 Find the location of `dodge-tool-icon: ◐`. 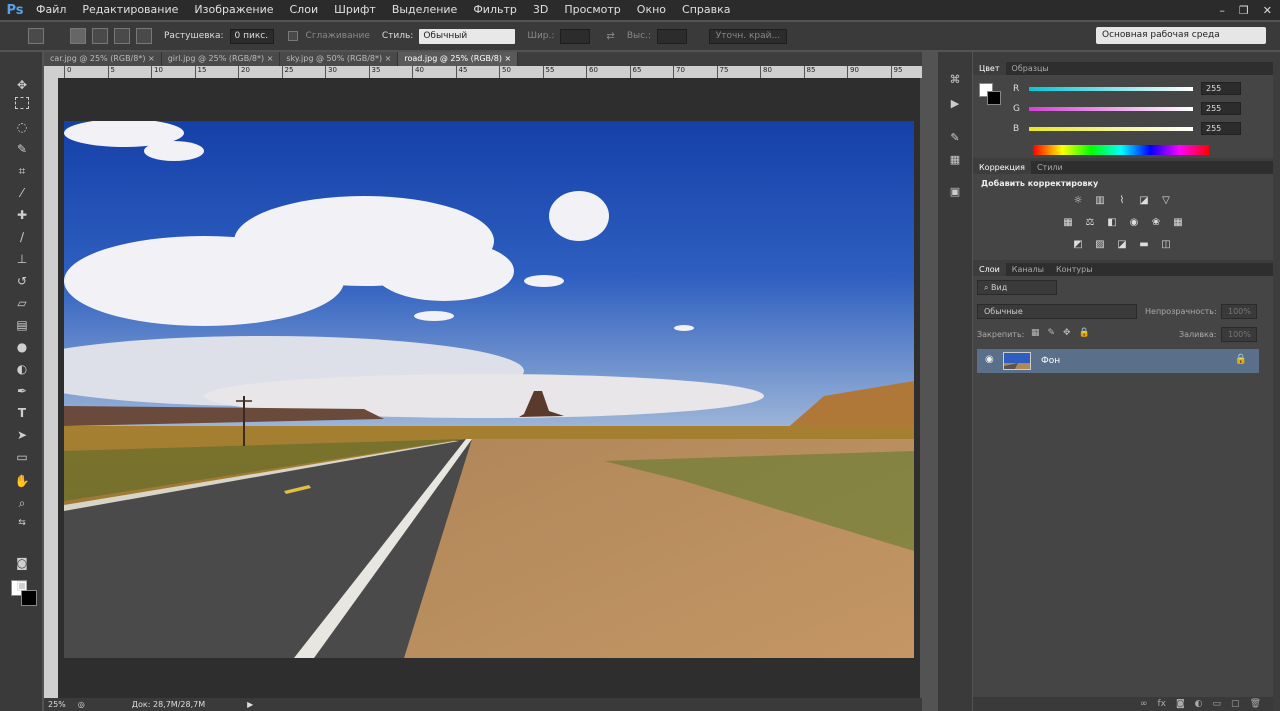

dodge-tool-icon: ◐ is located at coordinates (22, 369).